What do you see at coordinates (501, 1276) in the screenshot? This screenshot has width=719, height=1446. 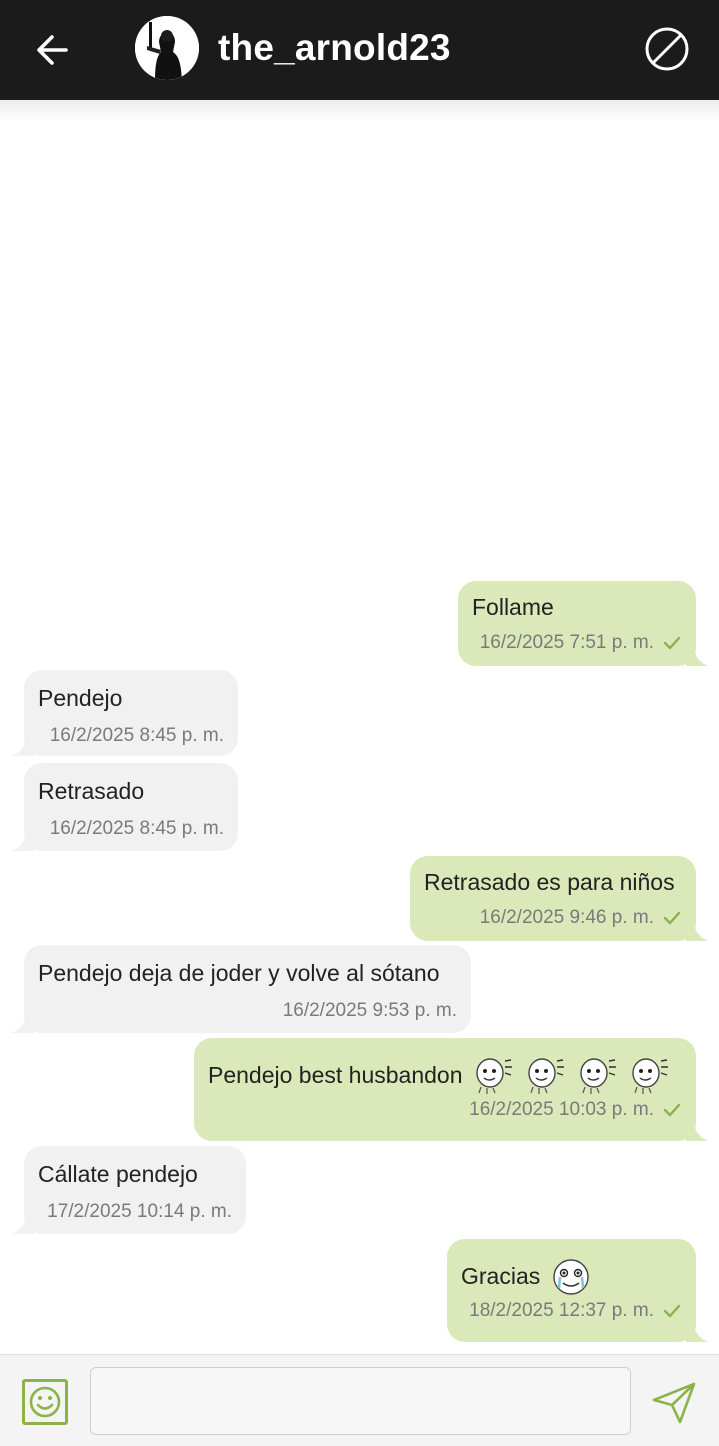 I see `message-text-content: Gracias` at bounding box center [501, 1276].